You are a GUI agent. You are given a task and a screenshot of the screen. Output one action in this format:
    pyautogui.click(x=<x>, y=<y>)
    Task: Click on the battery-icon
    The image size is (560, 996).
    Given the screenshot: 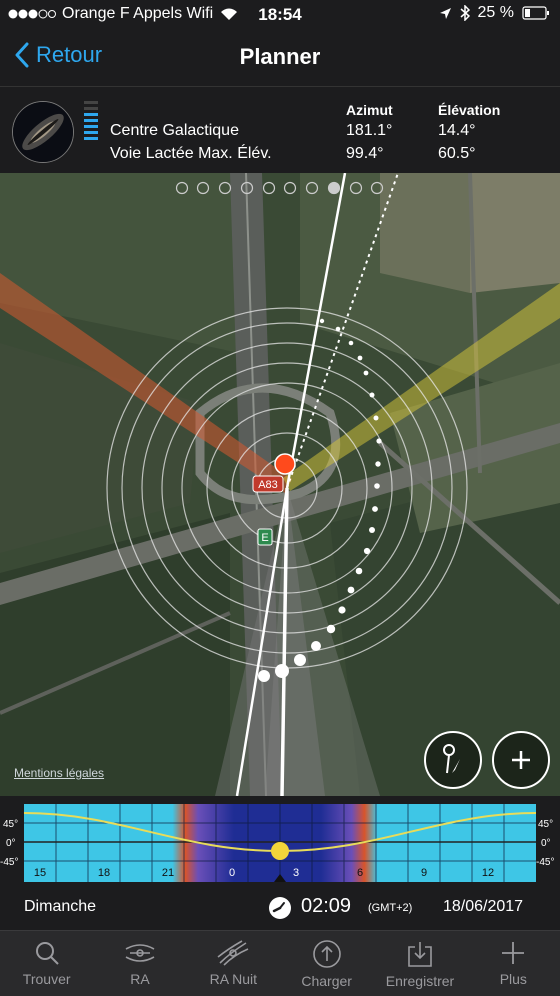 What is the action you would take?
    pyautogui.click(x=535, y=13)
    